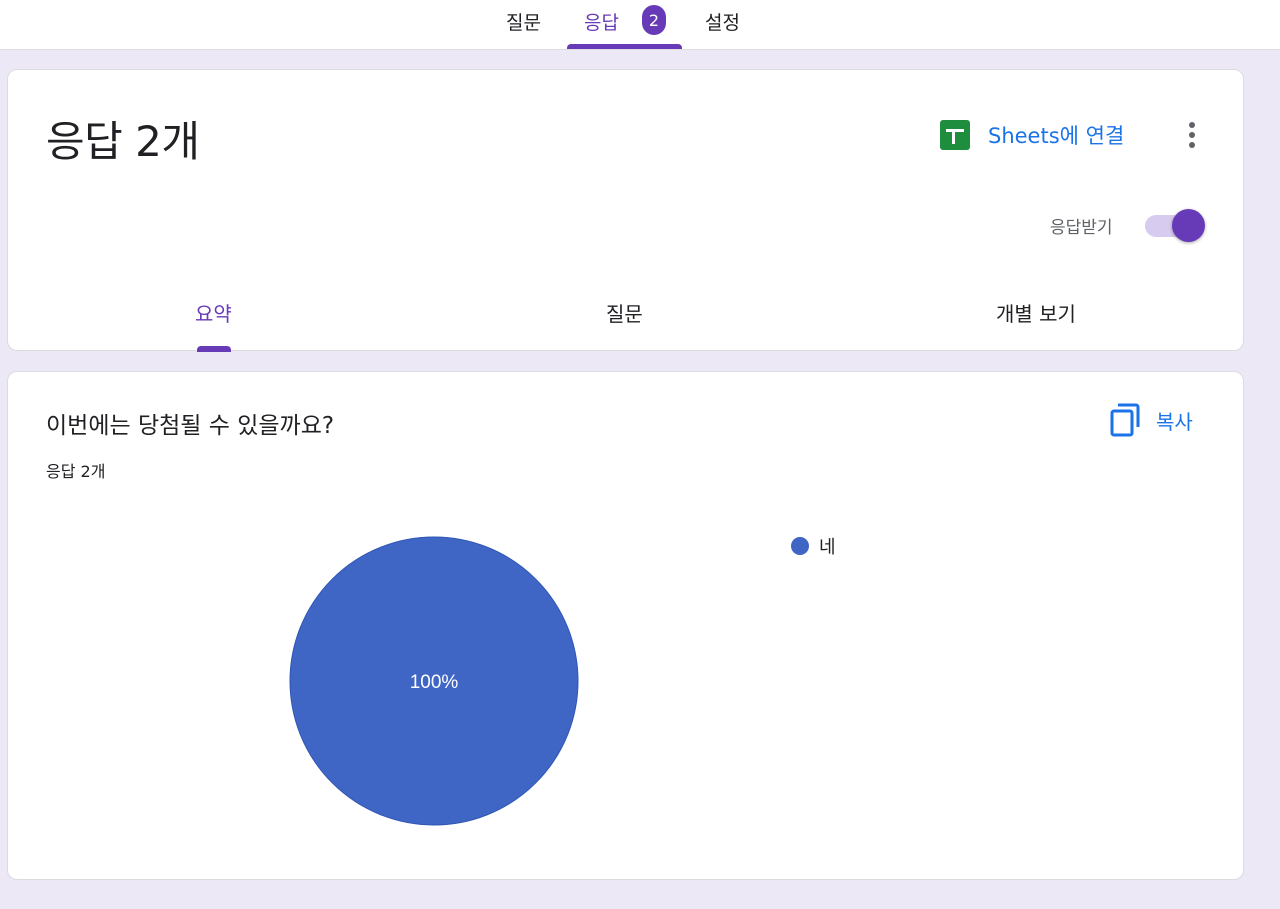 The image size is (1280, 909). Describe the element at coordinates (654, 20) in the screenshot. I see `responses-count-badge: 2` at that location.